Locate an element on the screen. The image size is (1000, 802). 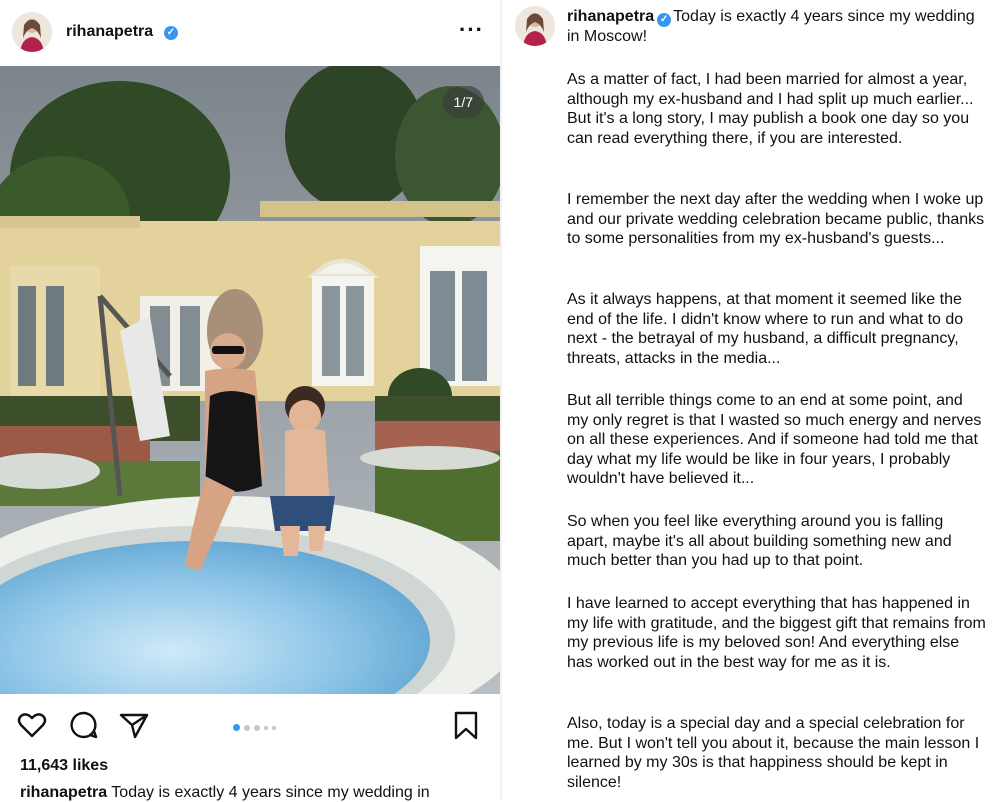
post-actions is located at coordinates (250, 724).